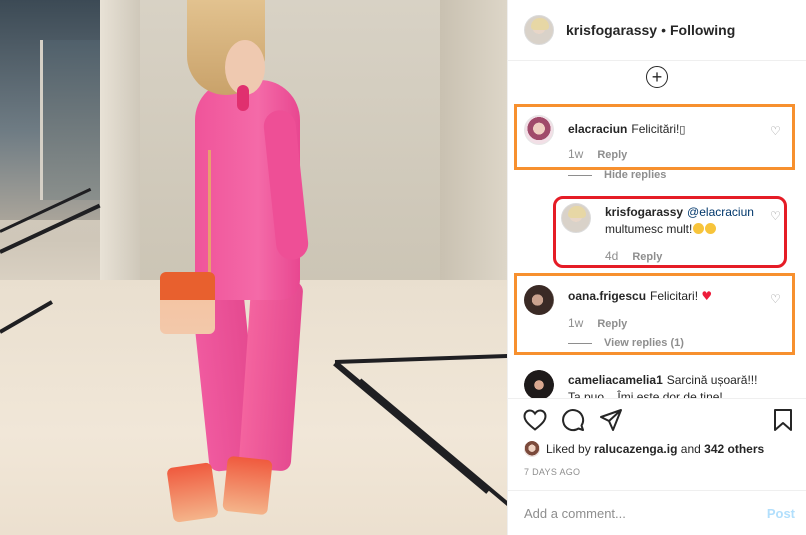  Describe the element at coordinates (649, 229) in the screenshot. I see `comment-body: multumesc mult!` at that location.